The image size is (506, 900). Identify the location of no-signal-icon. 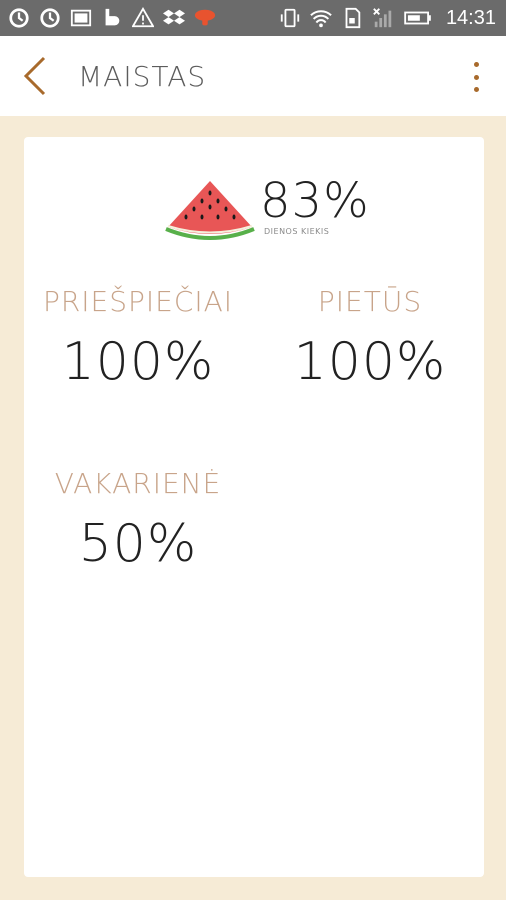
(383, 18).